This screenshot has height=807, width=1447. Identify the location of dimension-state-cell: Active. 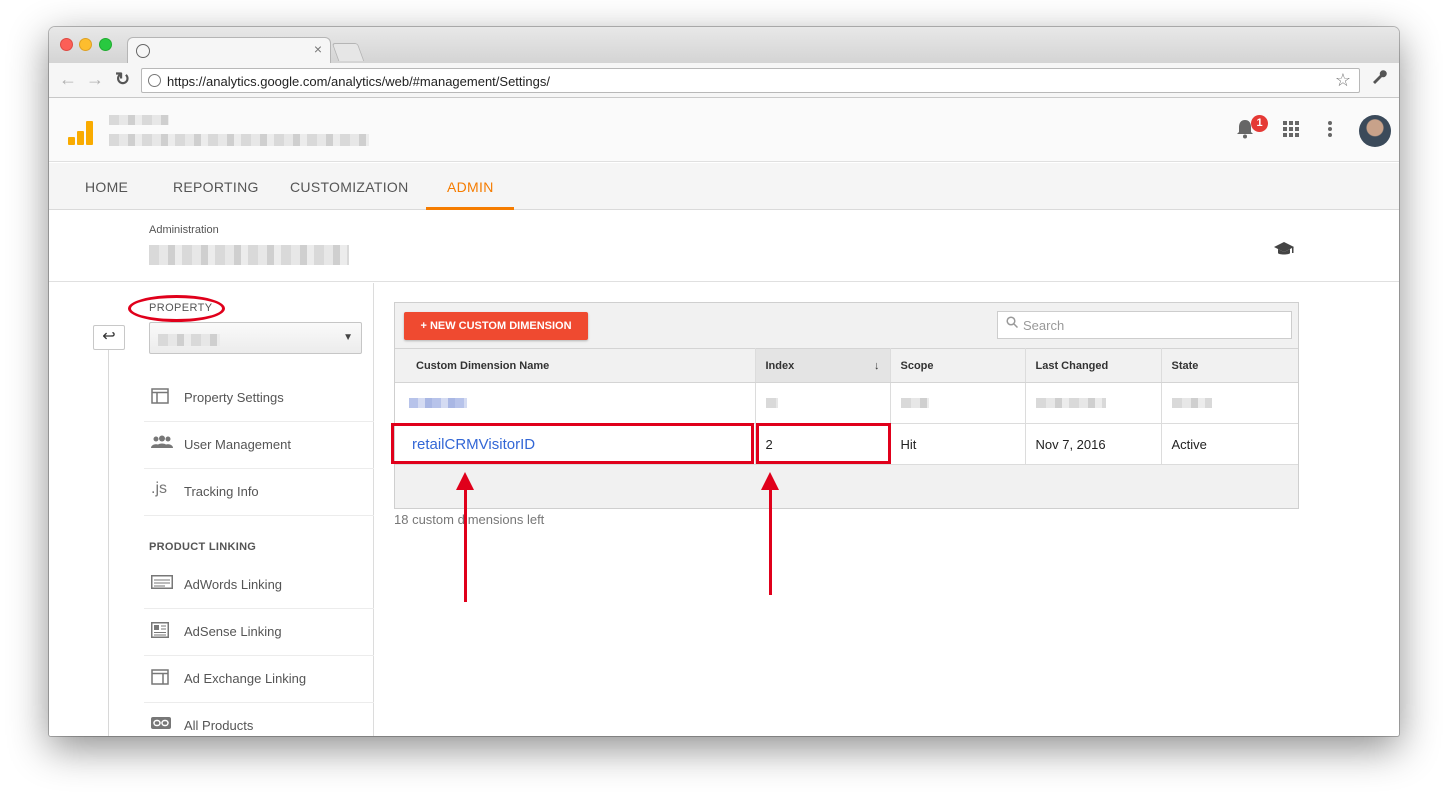
(1229, 444).